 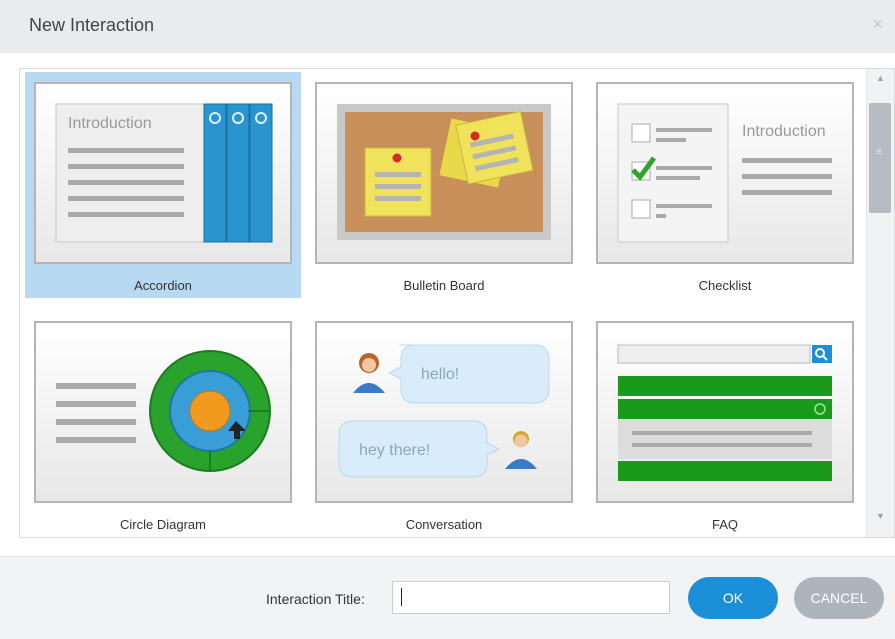 What do you see at coordinates (880, 303) in the screenshot?
I see `gallery-scrollbar: ▲ ≡ ▼` at bounding box center [880, 303].